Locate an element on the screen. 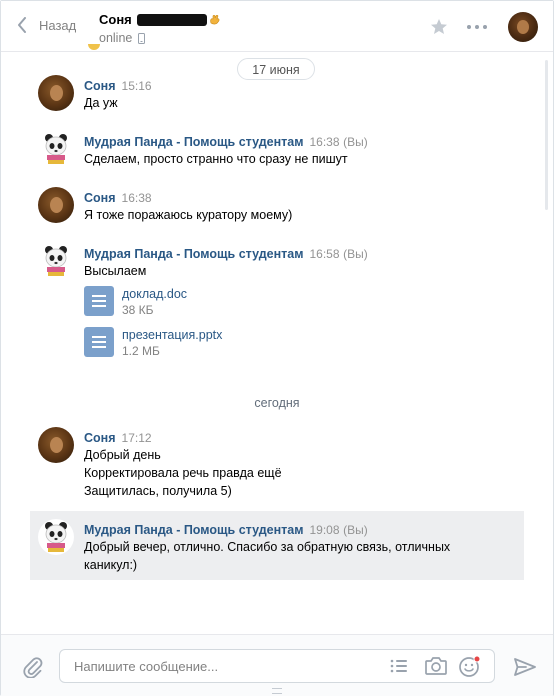 The image size is (554, 696). more-dots-icon is located at coordinates (477, 27).